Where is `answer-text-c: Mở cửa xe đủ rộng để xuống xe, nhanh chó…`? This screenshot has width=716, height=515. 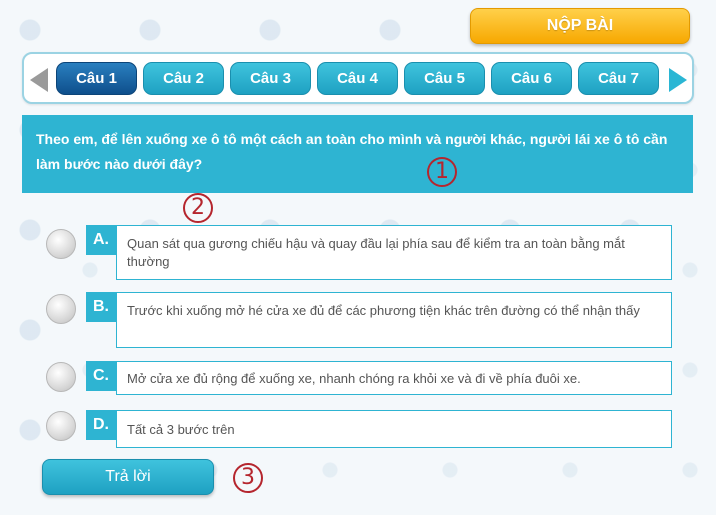 answer-text-c: Mở cửa xe đủ rộng để xuống xe, nhanh chó… is located at coordinates (394, 378).